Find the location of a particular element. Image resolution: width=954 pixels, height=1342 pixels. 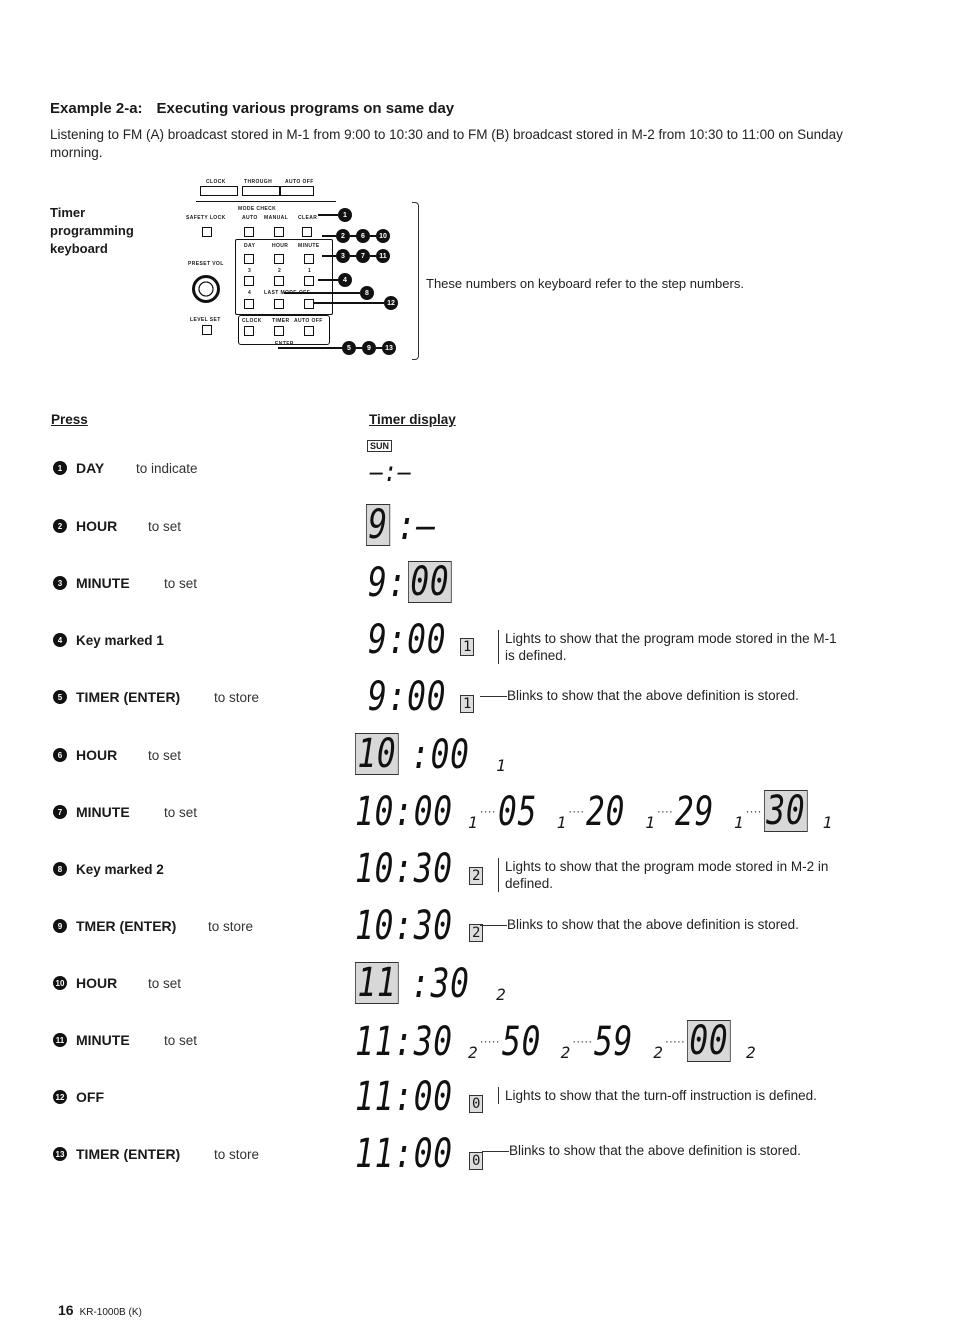

key-4-button is located at coordinates (249, 304).